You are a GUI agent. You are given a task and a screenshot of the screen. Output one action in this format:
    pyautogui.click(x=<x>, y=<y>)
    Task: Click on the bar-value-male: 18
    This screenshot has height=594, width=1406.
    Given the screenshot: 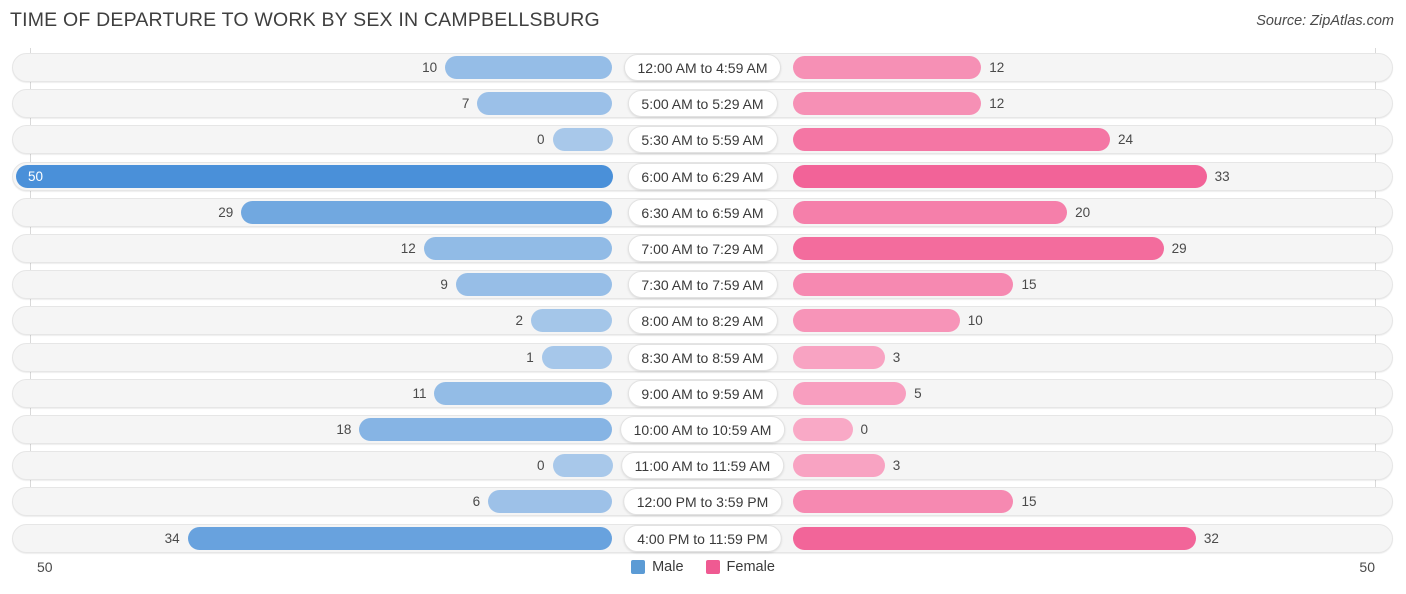 What is the action you would take?
    pyautogui.click(x=344, y=429)
    